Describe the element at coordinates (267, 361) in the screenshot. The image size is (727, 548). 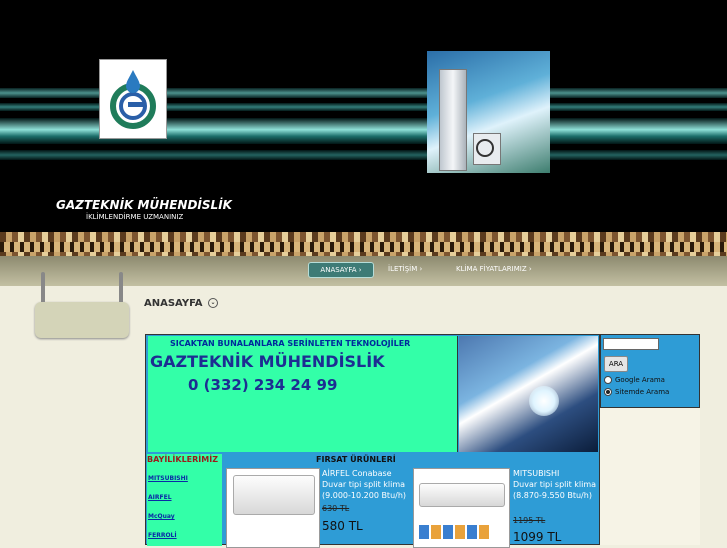
I see `hero-title: GAZTEKNİK MÜHENDİSLİK` at that location.